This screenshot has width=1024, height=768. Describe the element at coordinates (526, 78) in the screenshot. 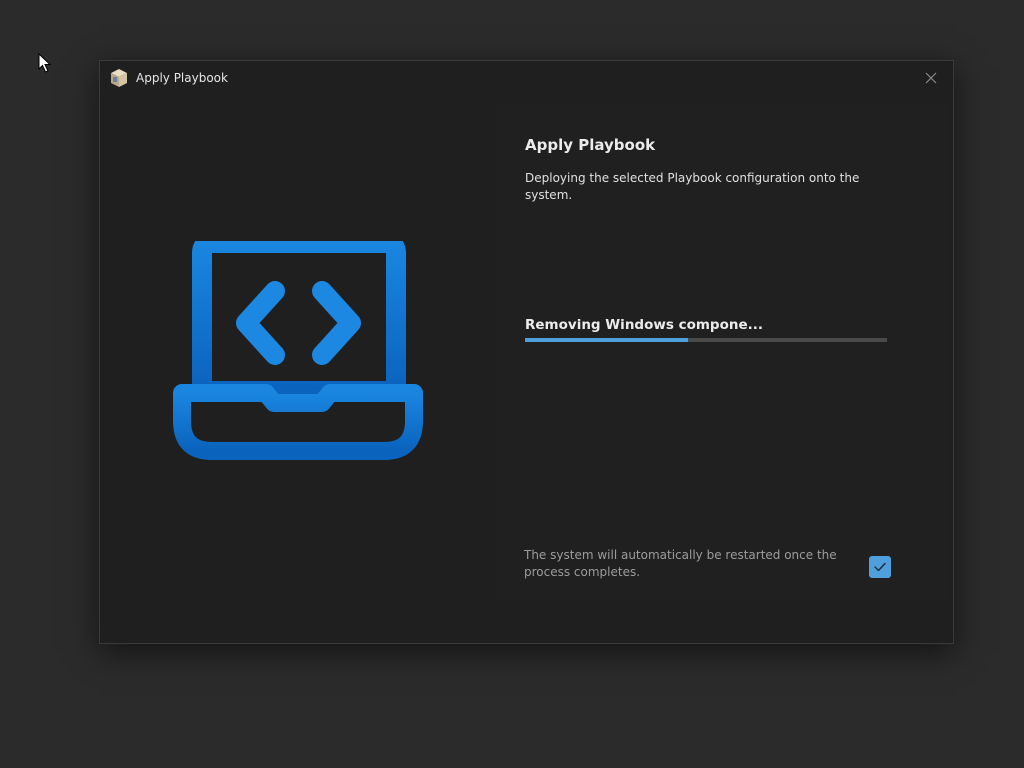

I see `title-bar: Apply Playbook` at that location.